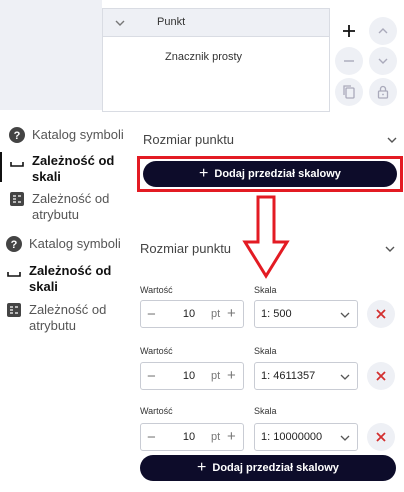 Image resolution: width=404 pixels, height=492 pixels. I want to click on plus-icon, so click(349, 31).